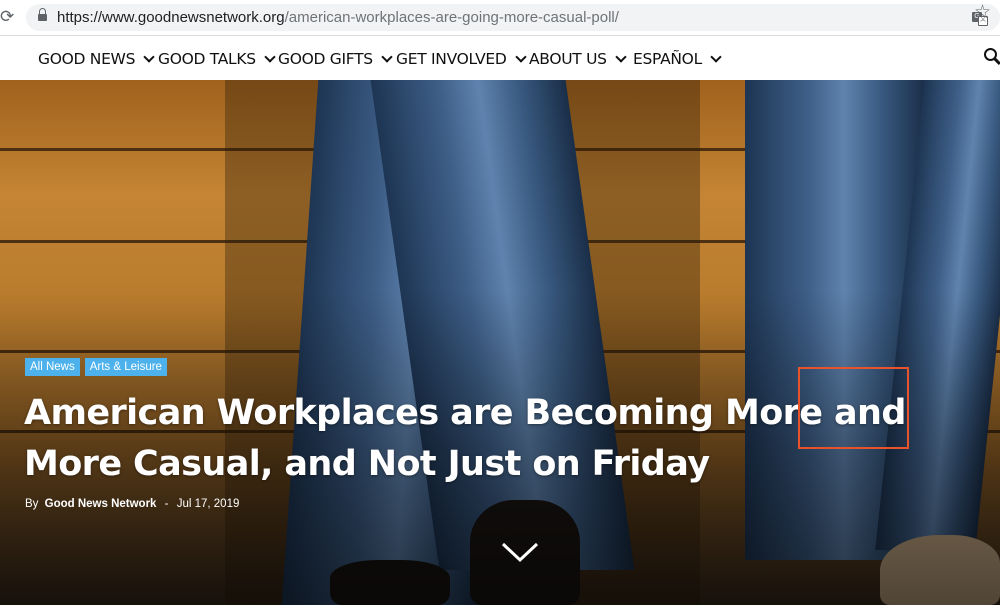 The width and height of the screenshot is (1000, 605). Describe the element at coordinates (992, 57) in the screenshot. I see `search-icon` at that location.